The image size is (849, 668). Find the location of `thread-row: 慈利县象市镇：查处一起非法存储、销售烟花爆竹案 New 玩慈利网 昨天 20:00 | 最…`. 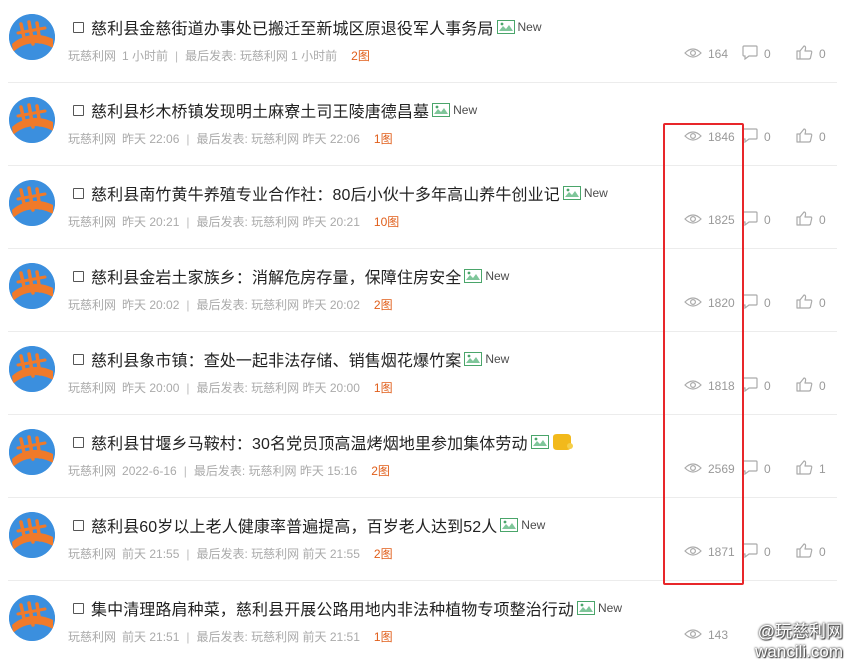

thread-row: 慈利县象市镇：查处一起非法存储、销售烟花爆竹案 New 玩慈利网 昨天 20:00 | 最… is located at coordinates (424, 373).